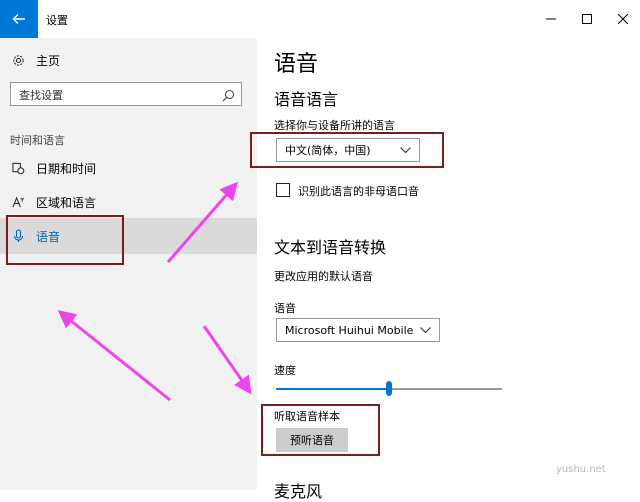  What do you see at coordinates (349, 330) in the screenshot?
I see `dropdown-value: Microsoft Huihui Mobile` at bounding box center [349, 330].